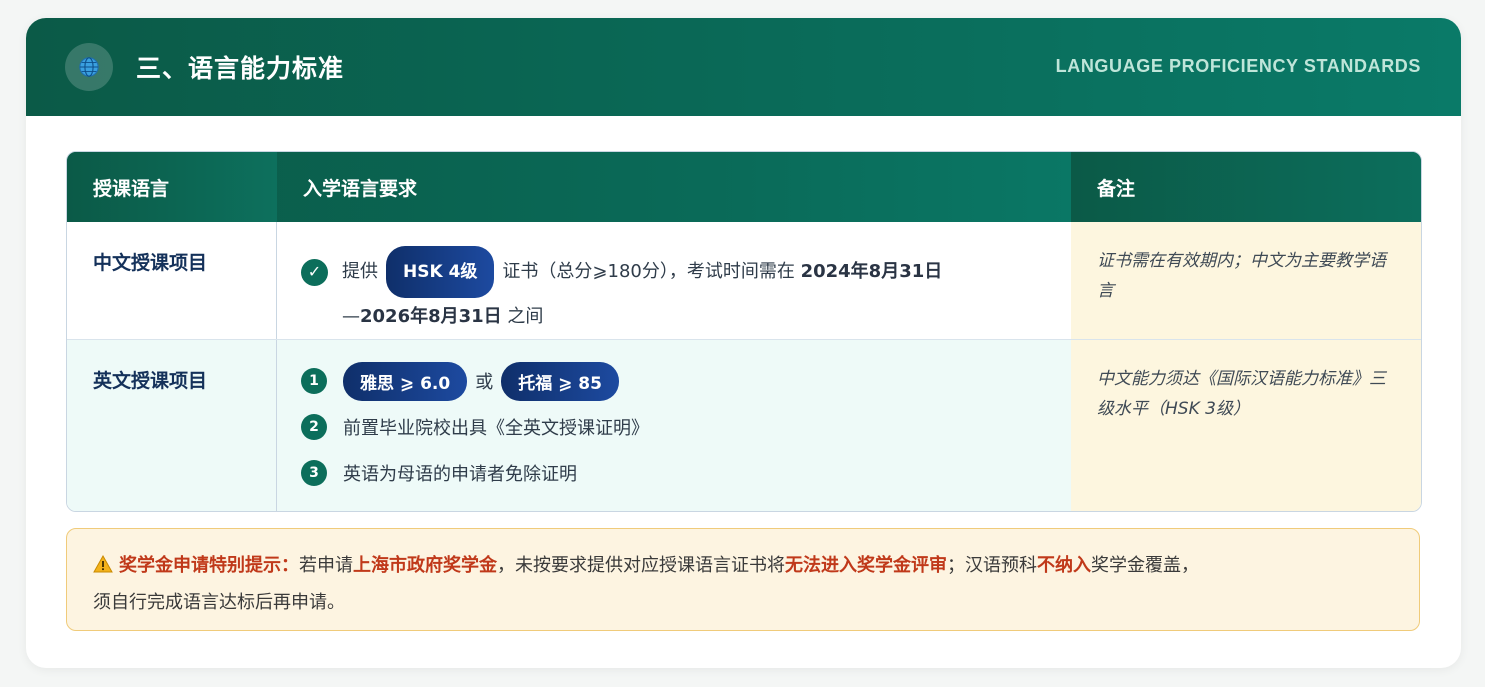  Describe the element at coordinates (351, 316) in the screenshot. I see `date-dash: —` at that location.